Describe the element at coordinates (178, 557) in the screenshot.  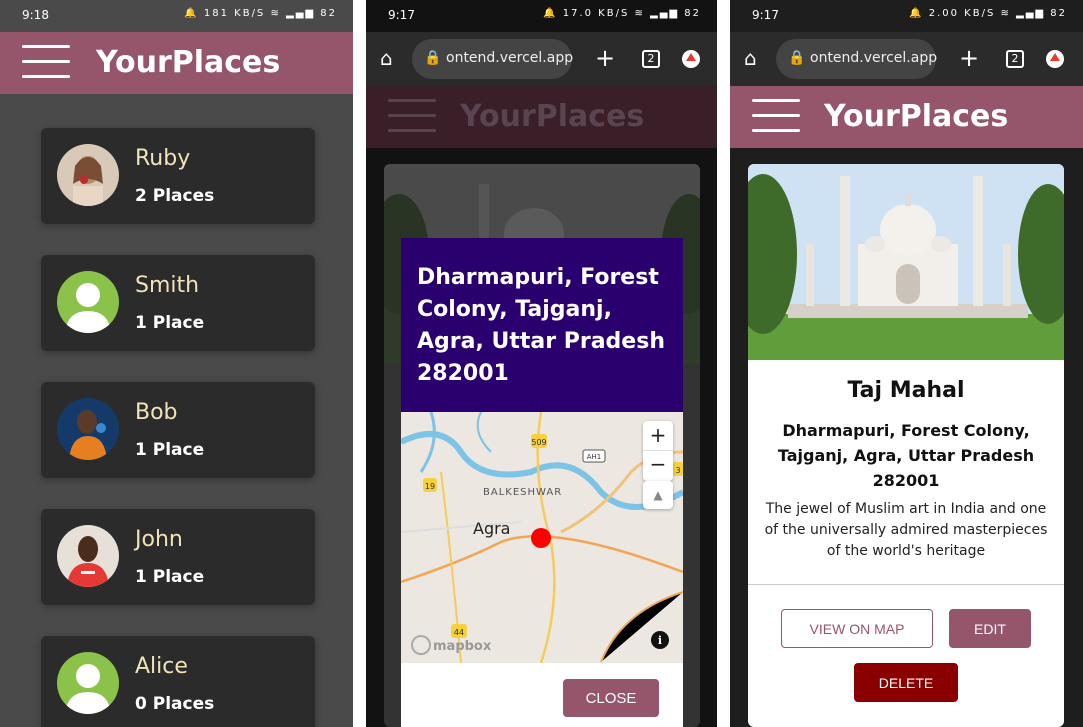
I see `user-card: John 1 Place` at that location.